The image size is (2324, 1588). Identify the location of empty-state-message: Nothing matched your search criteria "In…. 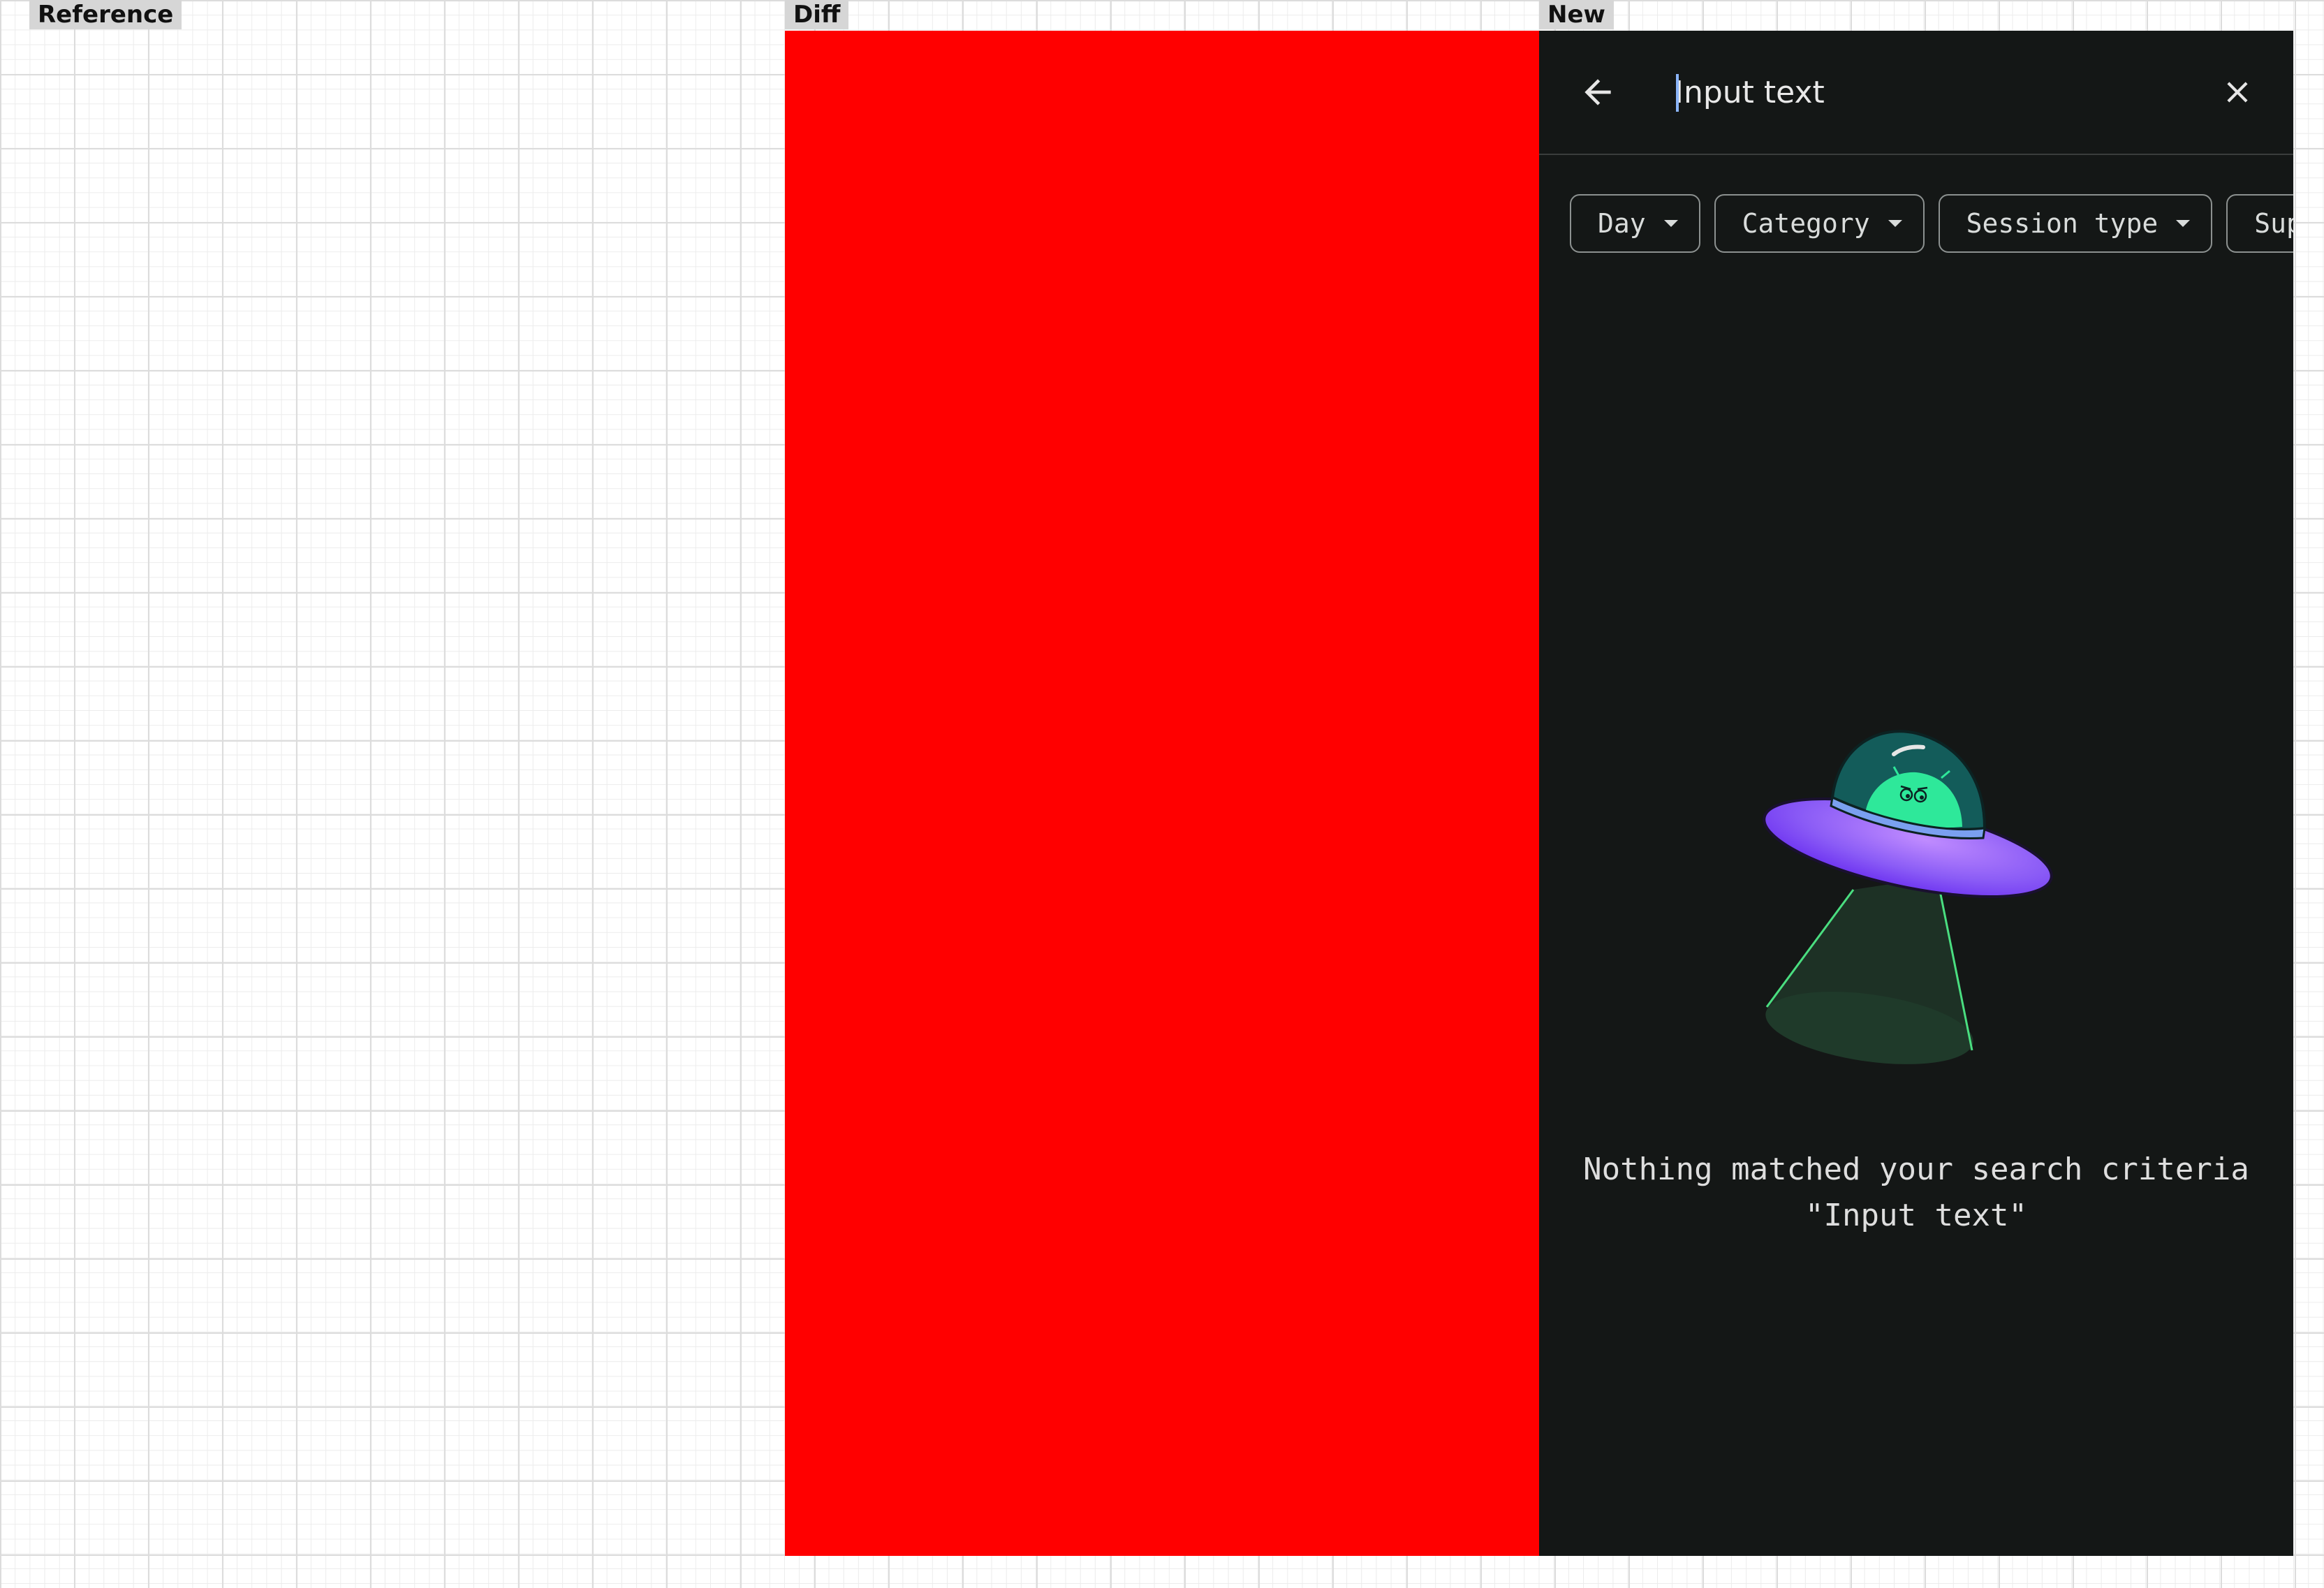
(1916, 1192).